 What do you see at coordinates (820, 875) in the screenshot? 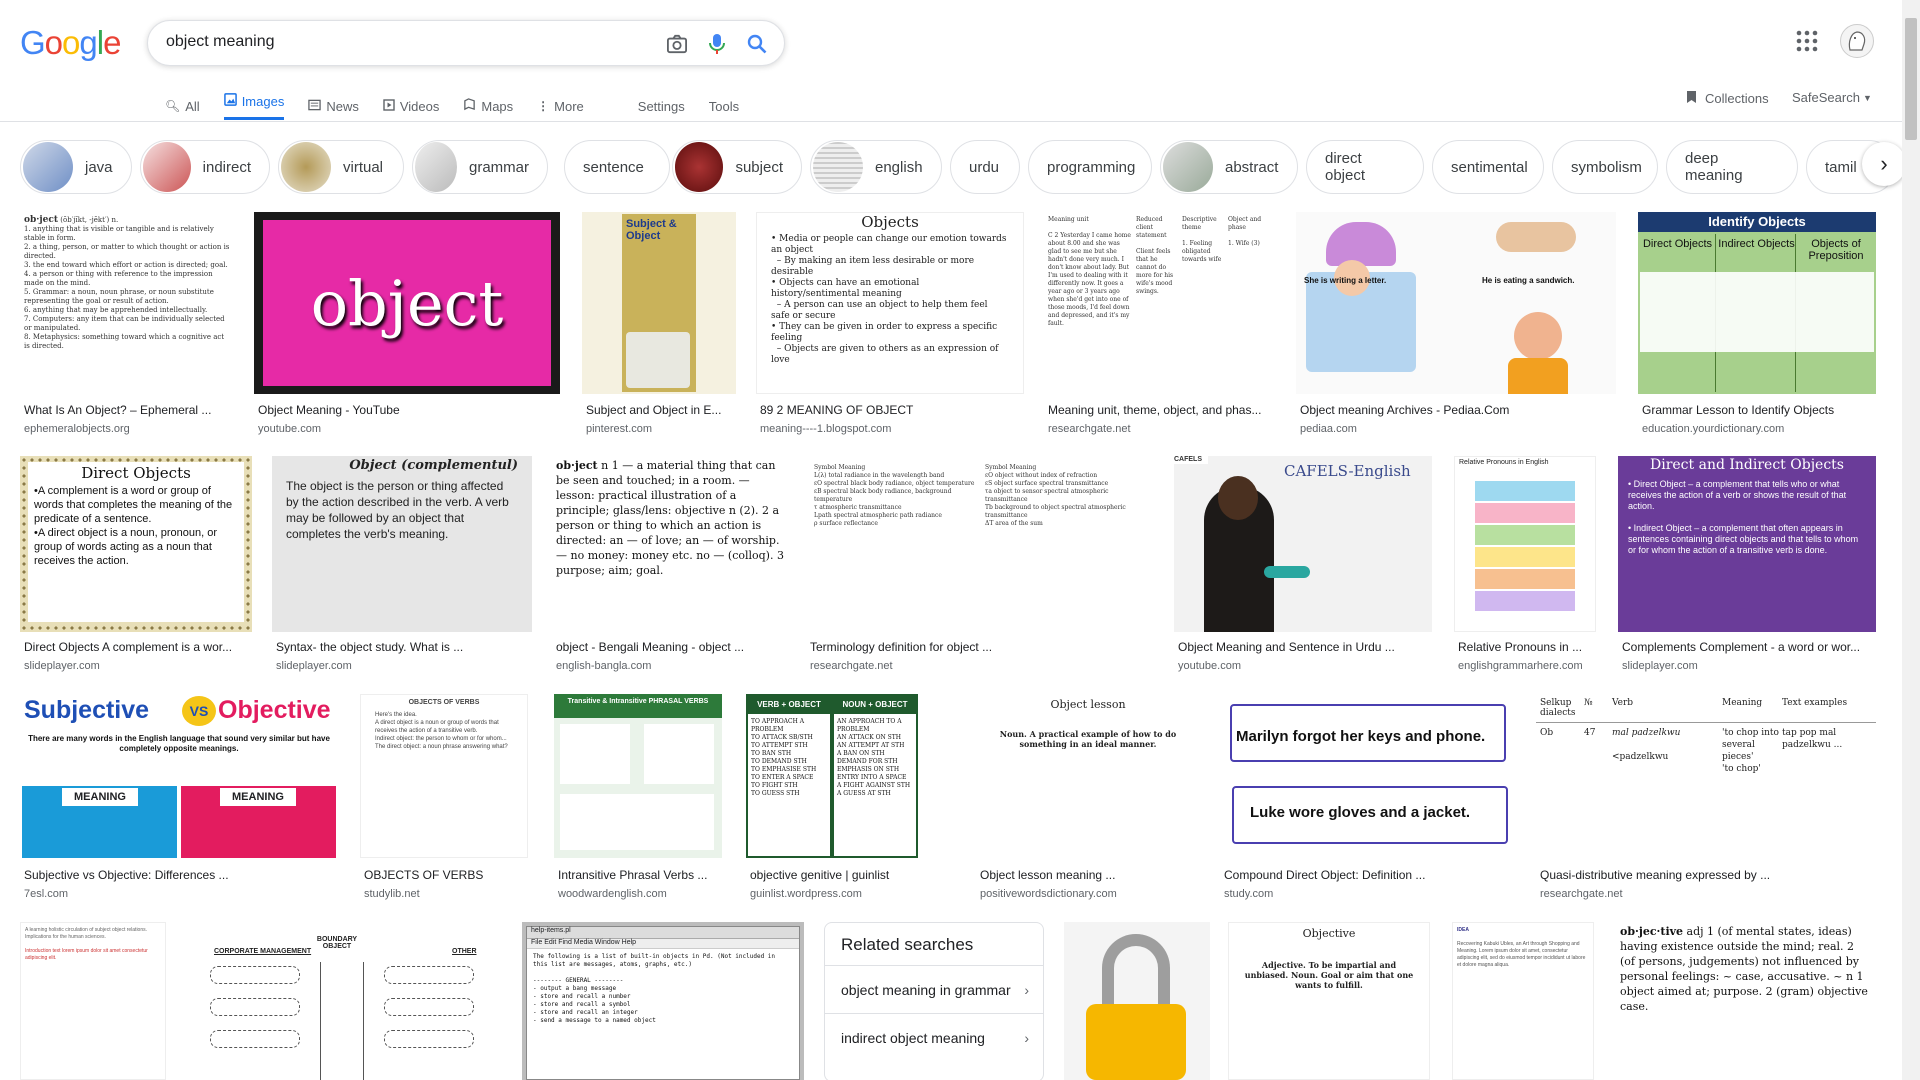
I see `result-title: objective genitive | guinlist` at bounding box center [820, 875].